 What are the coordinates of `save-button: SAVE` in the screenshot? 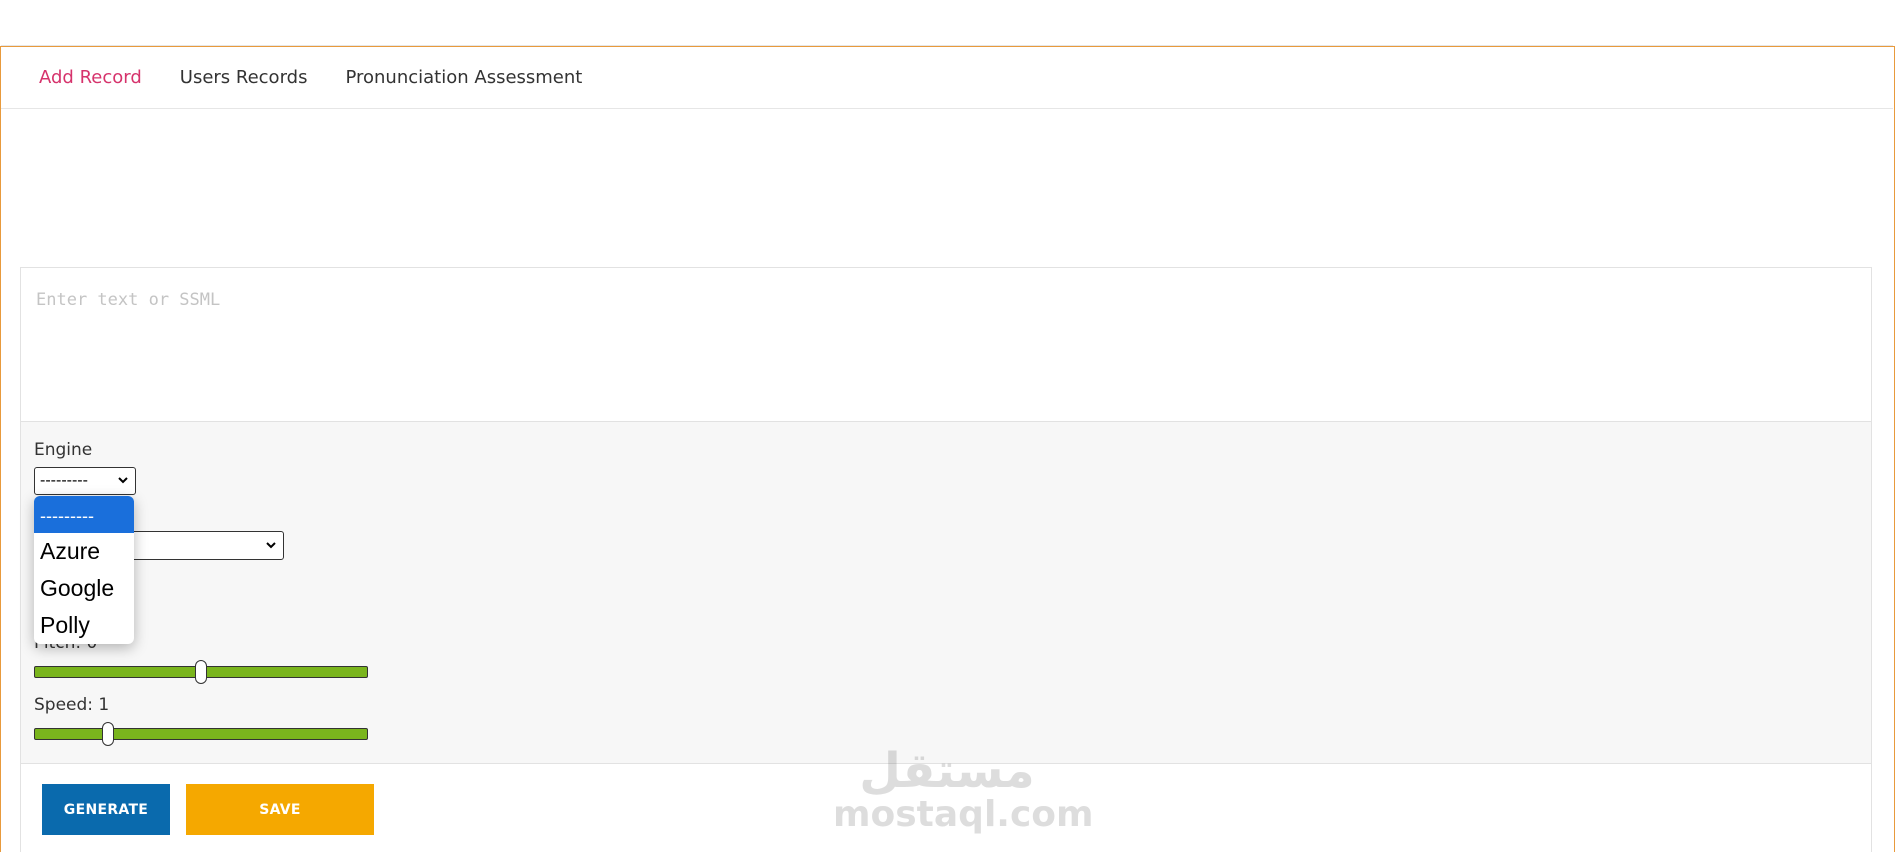 It's located at (280, 809).